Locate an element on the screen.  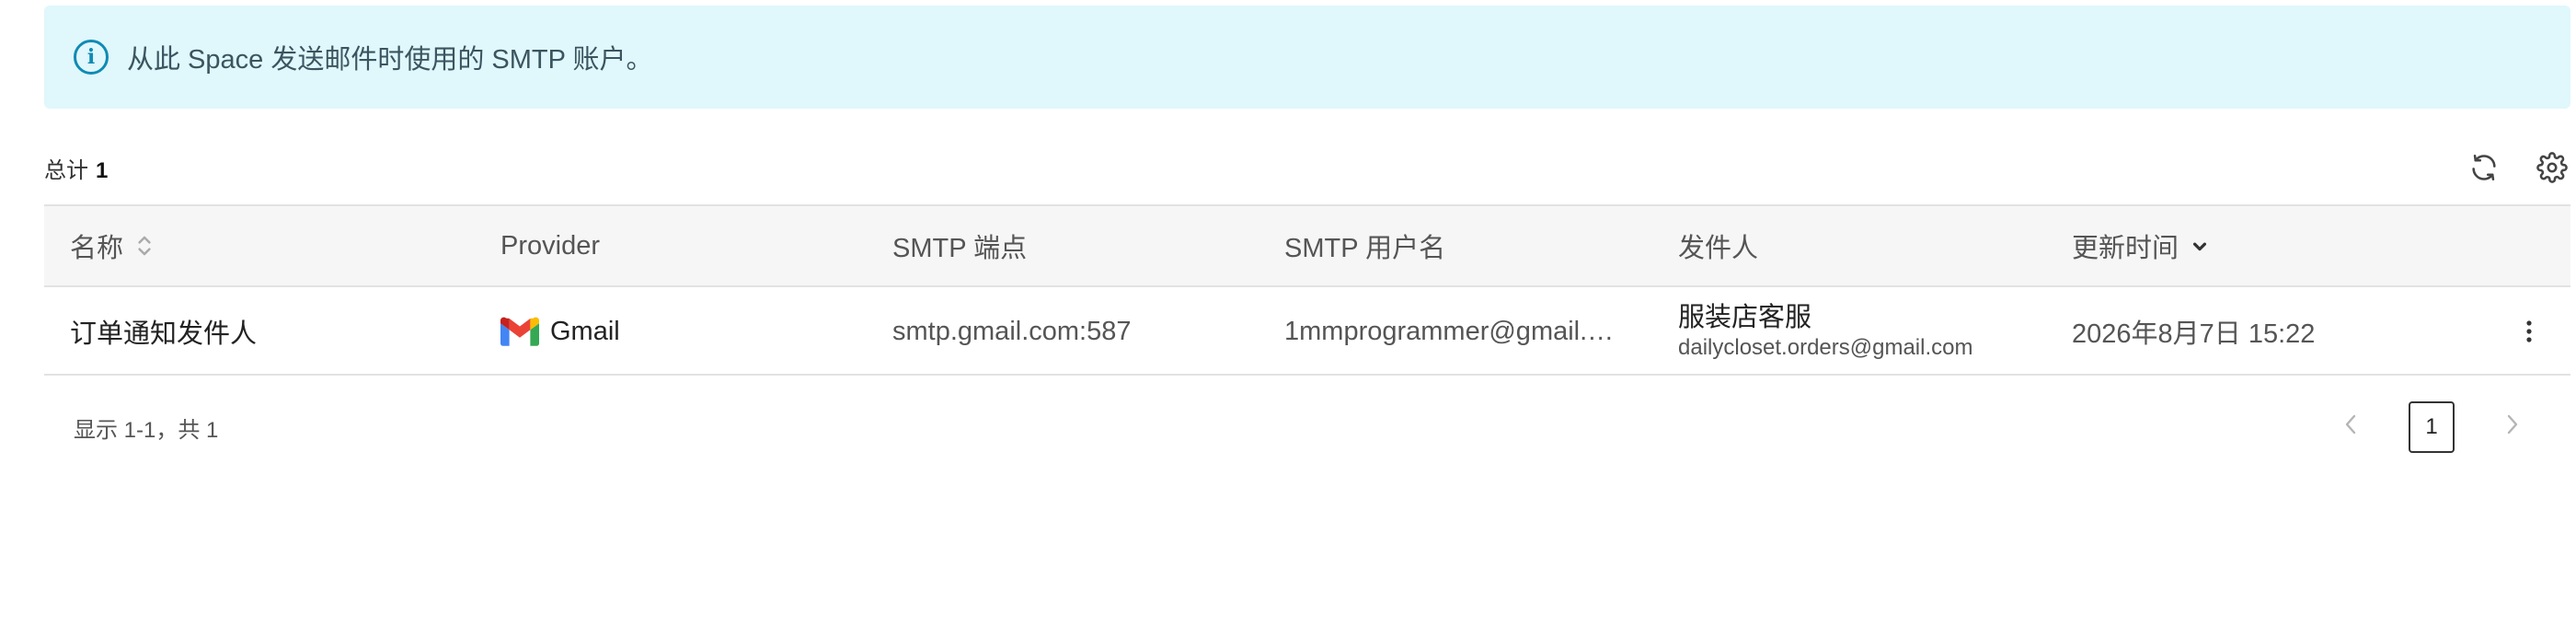
column-header-endpoint: SMTP 端点 is located at coordinates (960, 248).